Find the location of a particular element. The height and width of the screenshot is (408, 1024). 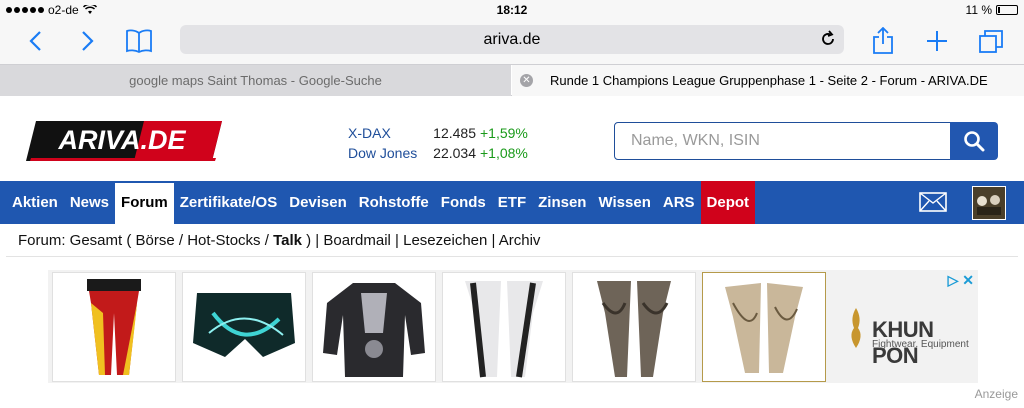

chevron-left-icon is located at coordinates (35, 41).